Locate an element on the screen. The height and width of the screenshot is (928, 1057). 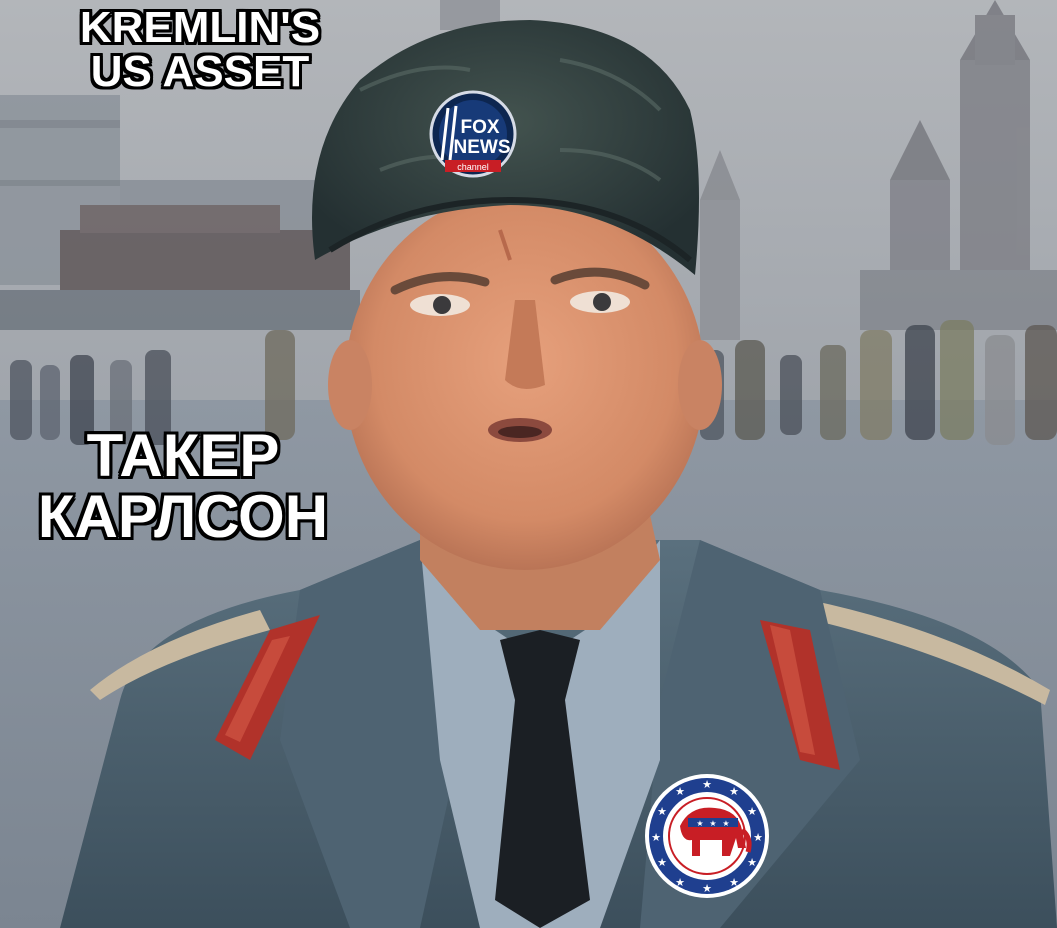
caption-mid-line1: ТАКЕР is located at coordinates (183, 455).